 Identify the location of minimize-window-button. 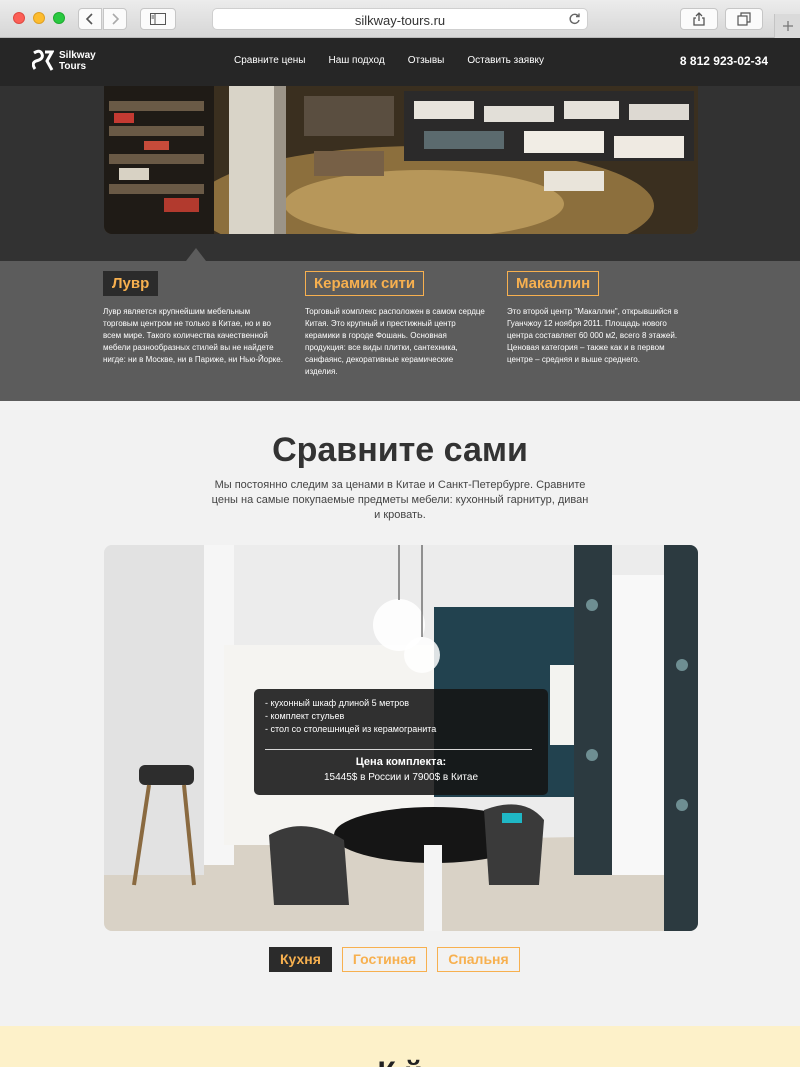
(39, 18).